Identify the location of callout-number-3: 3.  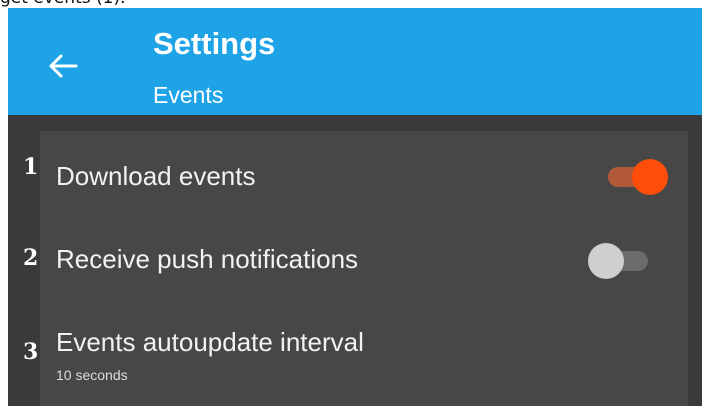
(31, 352).